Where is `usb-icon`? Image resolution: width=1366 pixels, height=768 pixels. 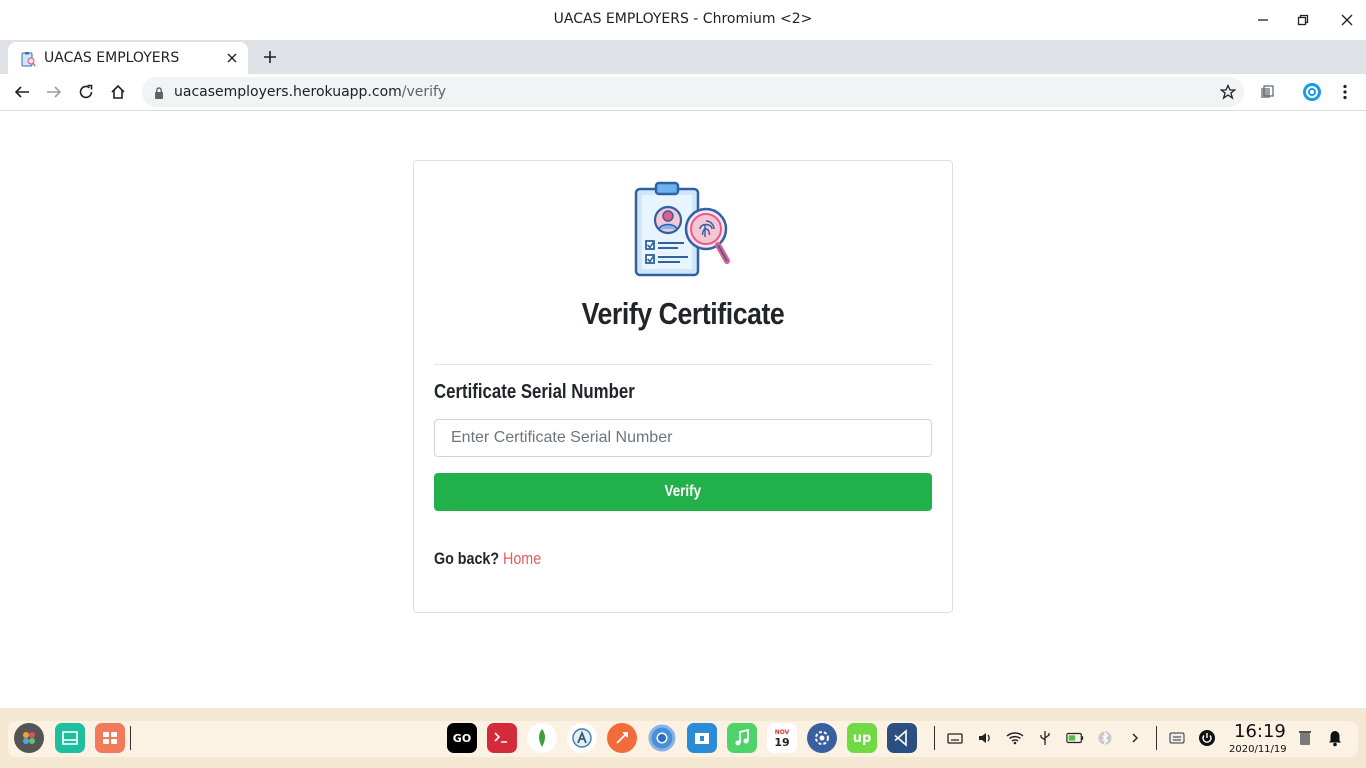 usb-icon is located at coordinates (1045, 738).